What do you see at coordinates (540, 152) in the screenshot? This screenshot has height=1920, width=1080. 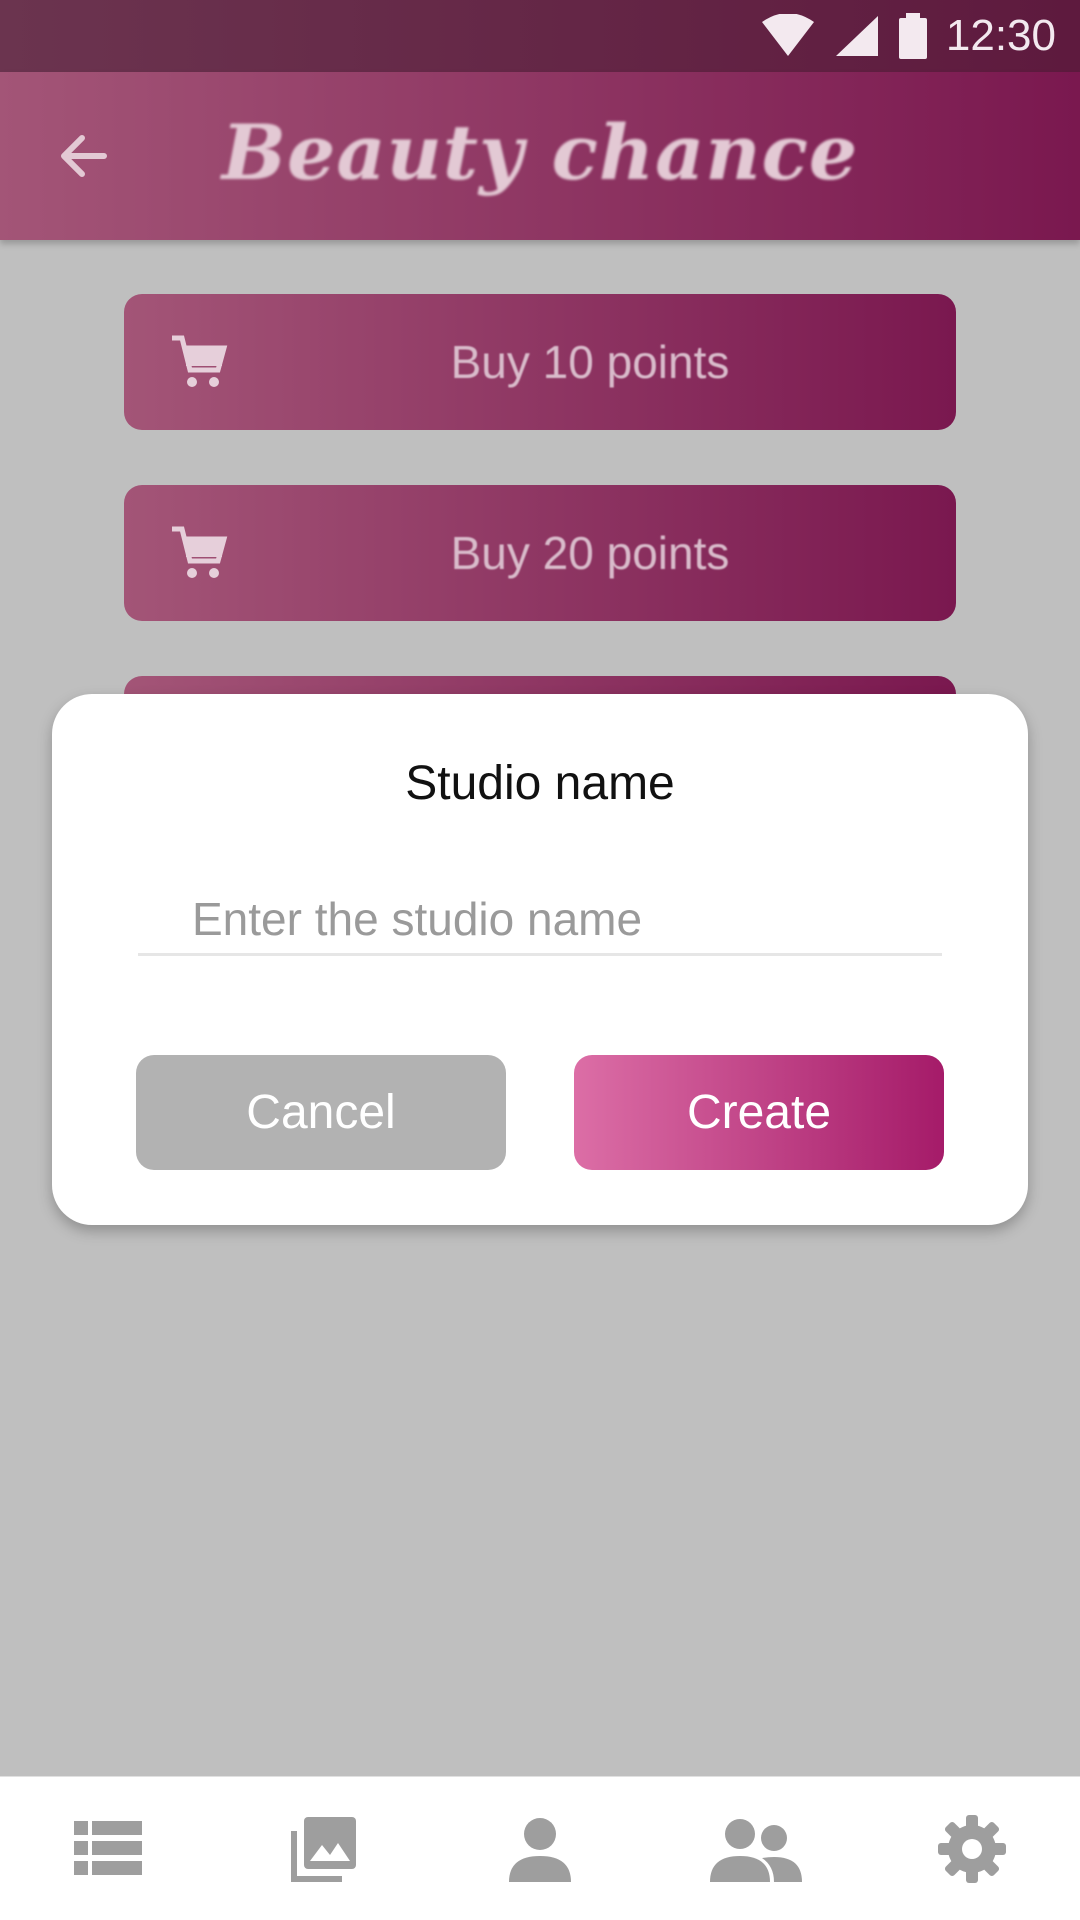 I see `app-title: Beauty chance` at bounding box center [540, 152].